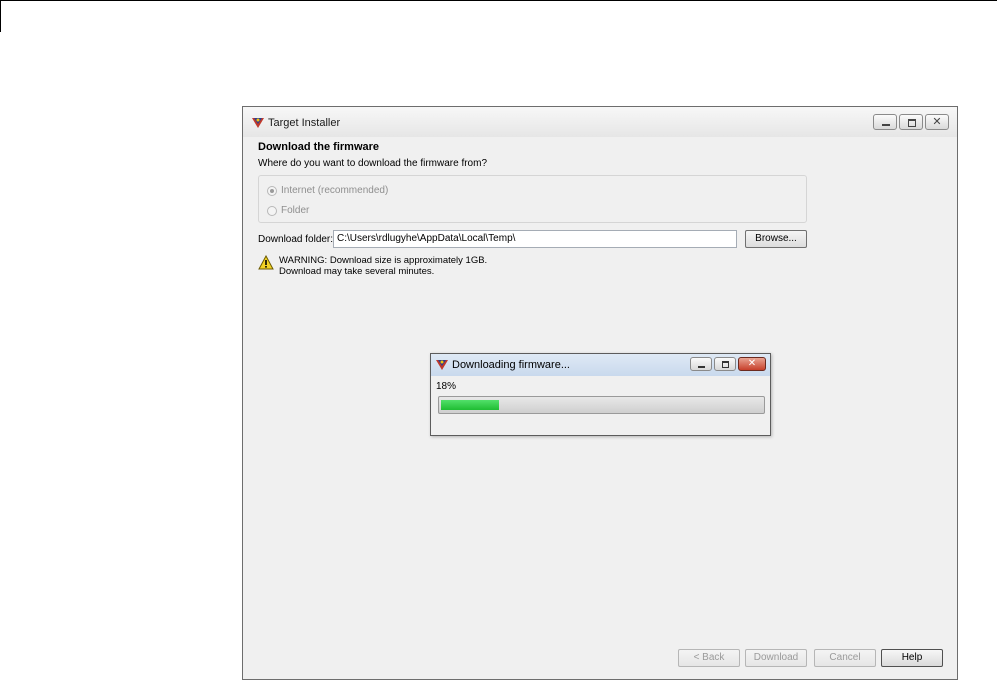 The image size is (997, 681). I want to click on radio-internet-label: Internet (recommended), so click(335, 190).